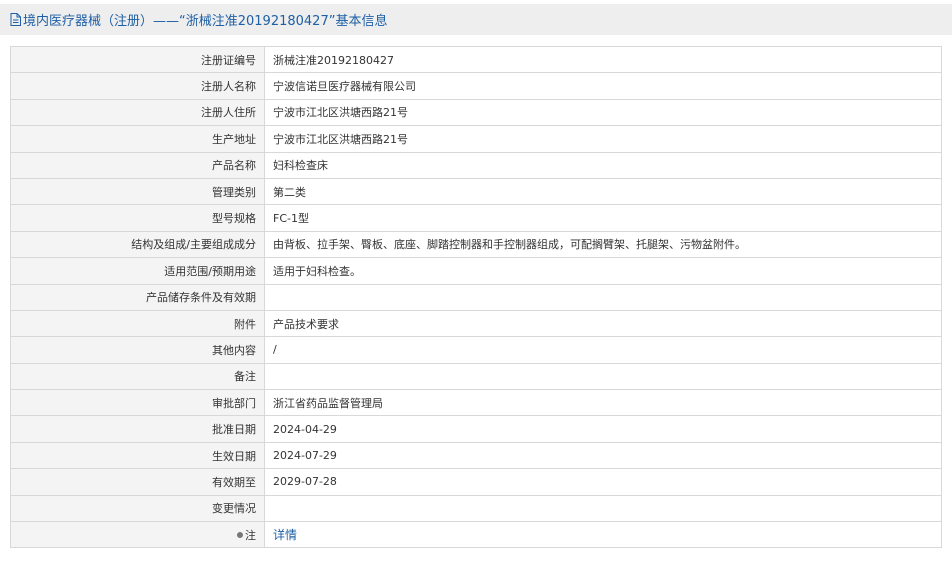  I want to click on table-row: 变更情况, so click(476, 508).